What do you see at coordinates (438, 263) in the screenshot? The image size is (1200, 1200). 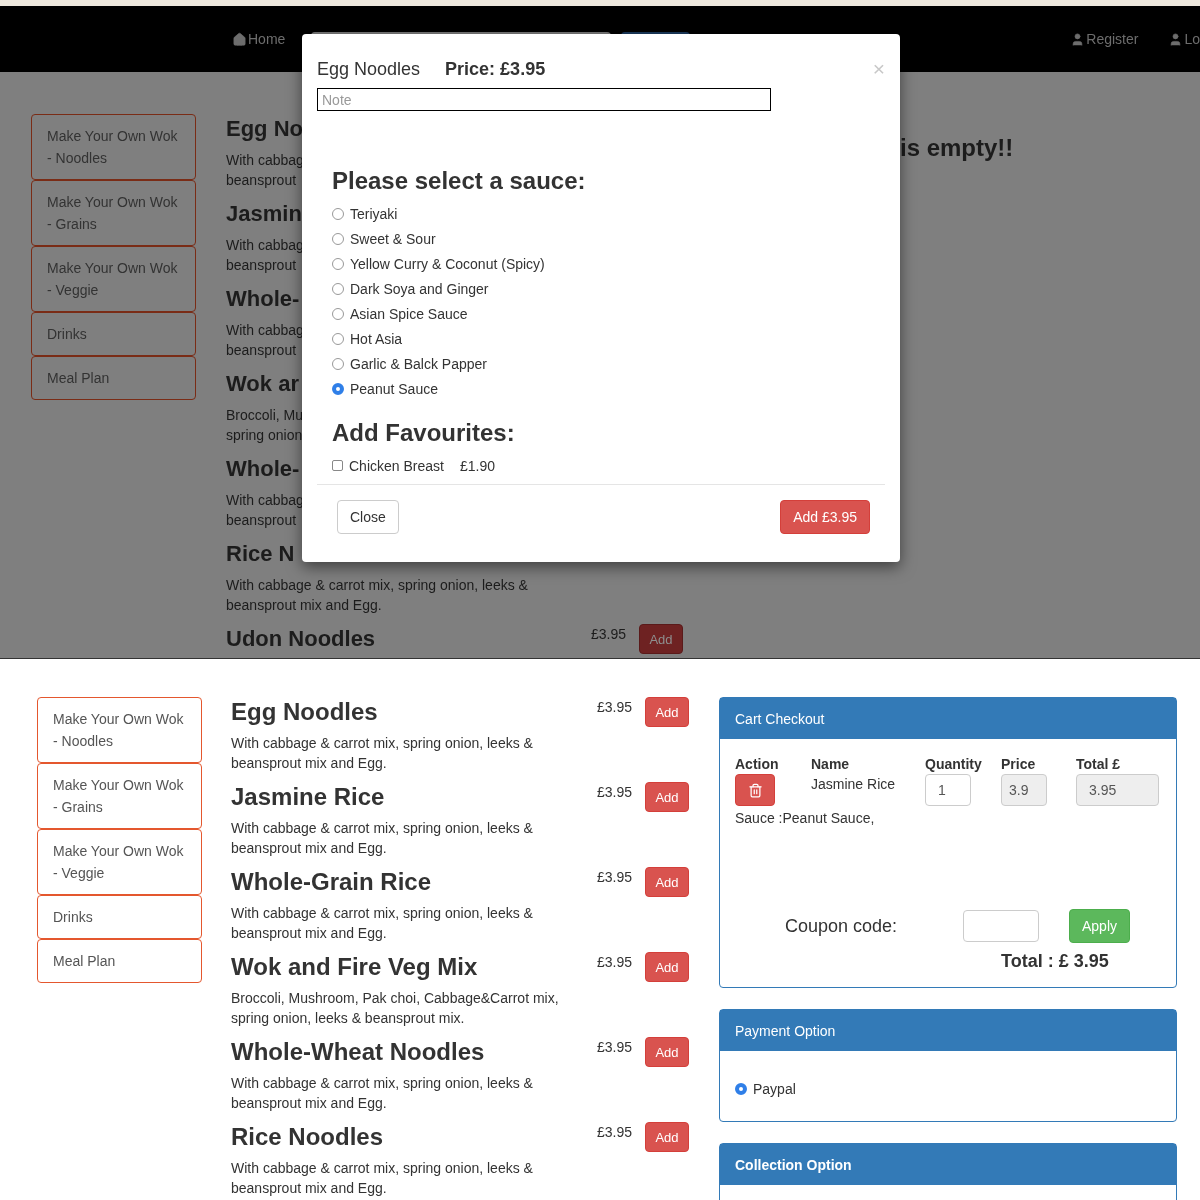 I see `sauce-option: Yellow Curry & Coconut (Spicy)` at bounding box center [438, 263].